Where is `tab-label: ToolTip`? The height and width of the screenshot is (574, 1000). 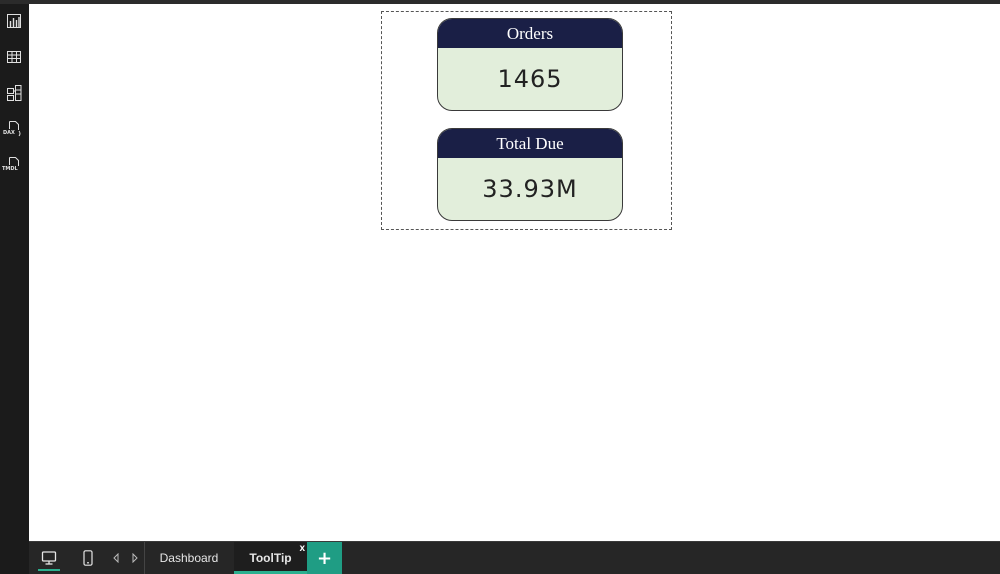
tab-label: ToolTip is located at coordinates (270, 558).